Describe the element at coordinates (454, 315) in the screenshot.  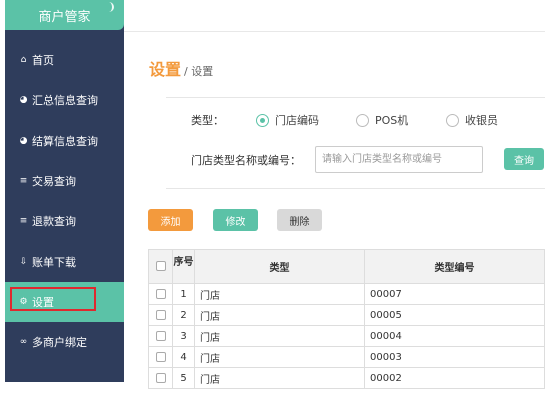
I see `row-code: 00005` at that location.